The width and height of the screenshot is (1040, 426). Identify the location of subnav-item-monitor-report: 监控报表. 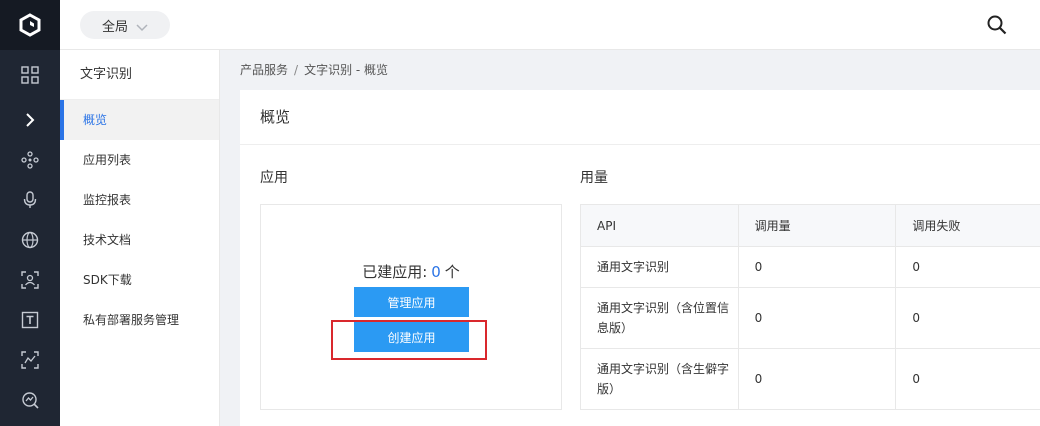
(139, 200).